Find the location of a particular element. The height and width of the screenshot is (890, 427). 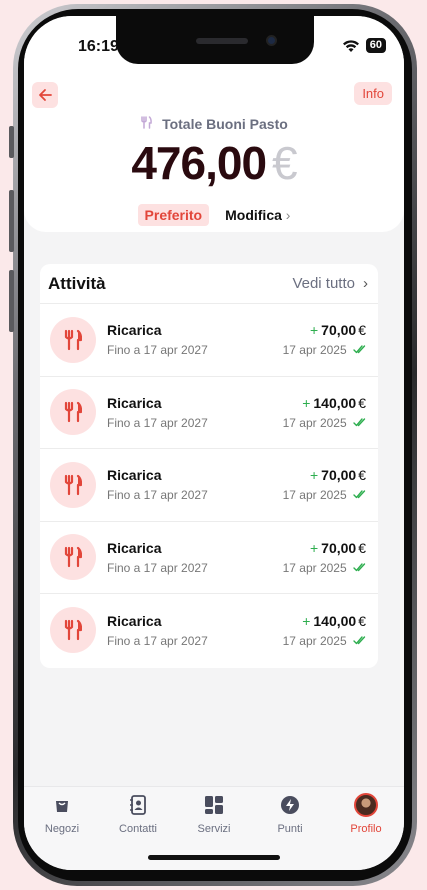

volume-down-button is located at coordinates (11, 301).